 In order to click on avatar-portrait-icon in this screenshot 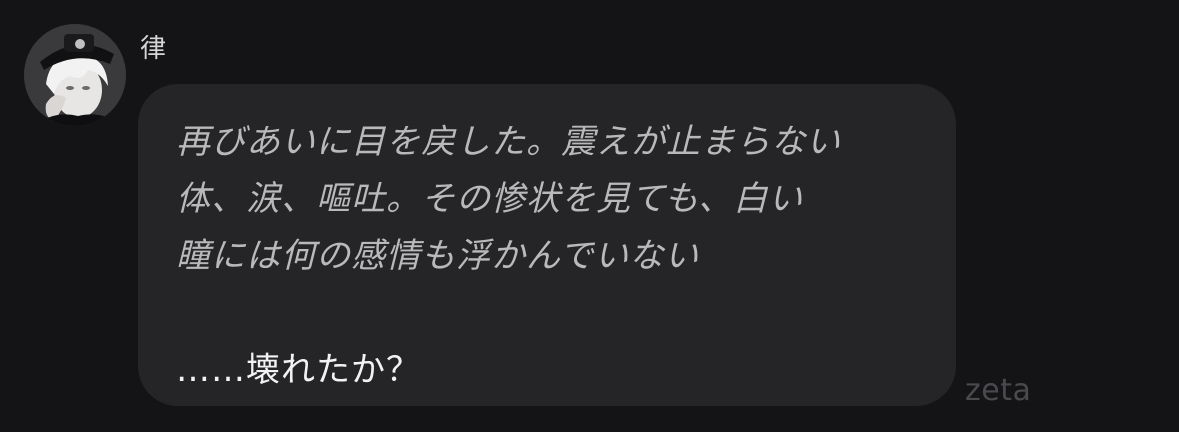, I will do `click(75, 75)`.